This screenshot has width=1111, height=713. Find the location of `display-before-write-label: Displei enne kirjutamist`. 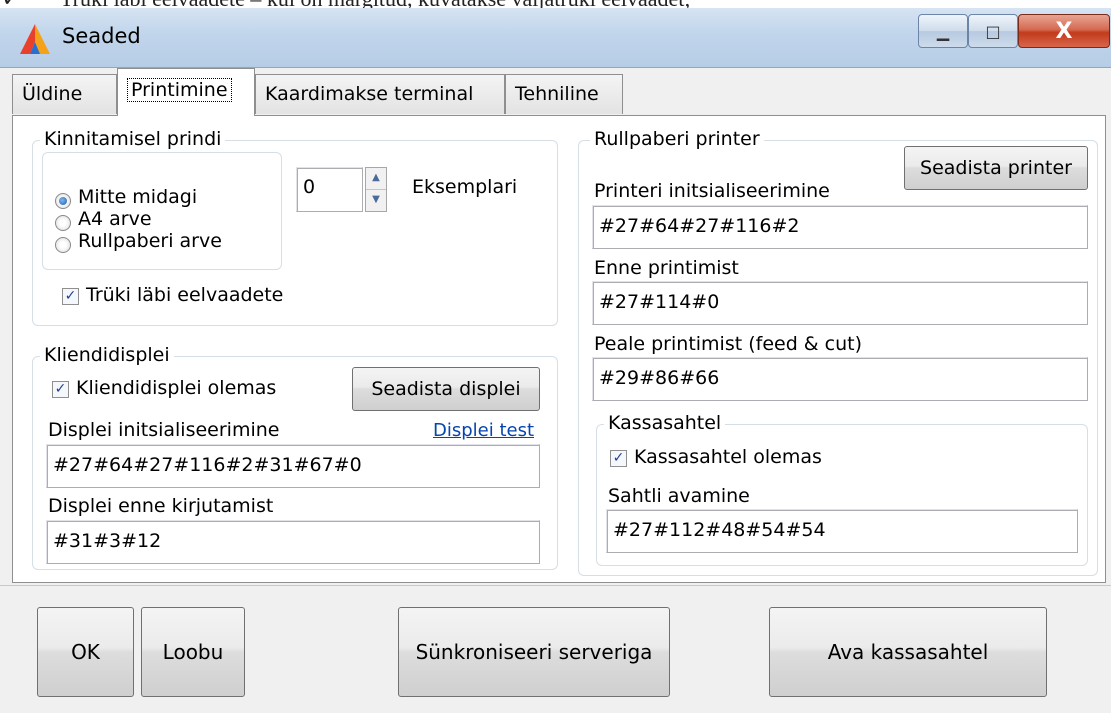

display-before-write-label: Displei enne kirjutamist is located at coordinates (161, 506).